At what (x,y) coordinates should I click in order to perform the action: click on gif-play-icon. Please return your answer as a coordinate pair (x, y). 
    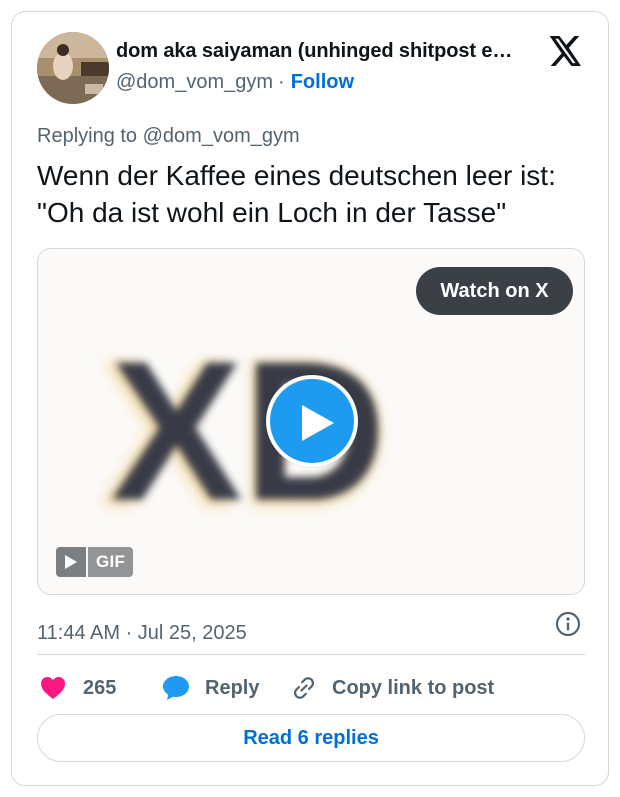
    Looking at the image, I should click on (71, 562).